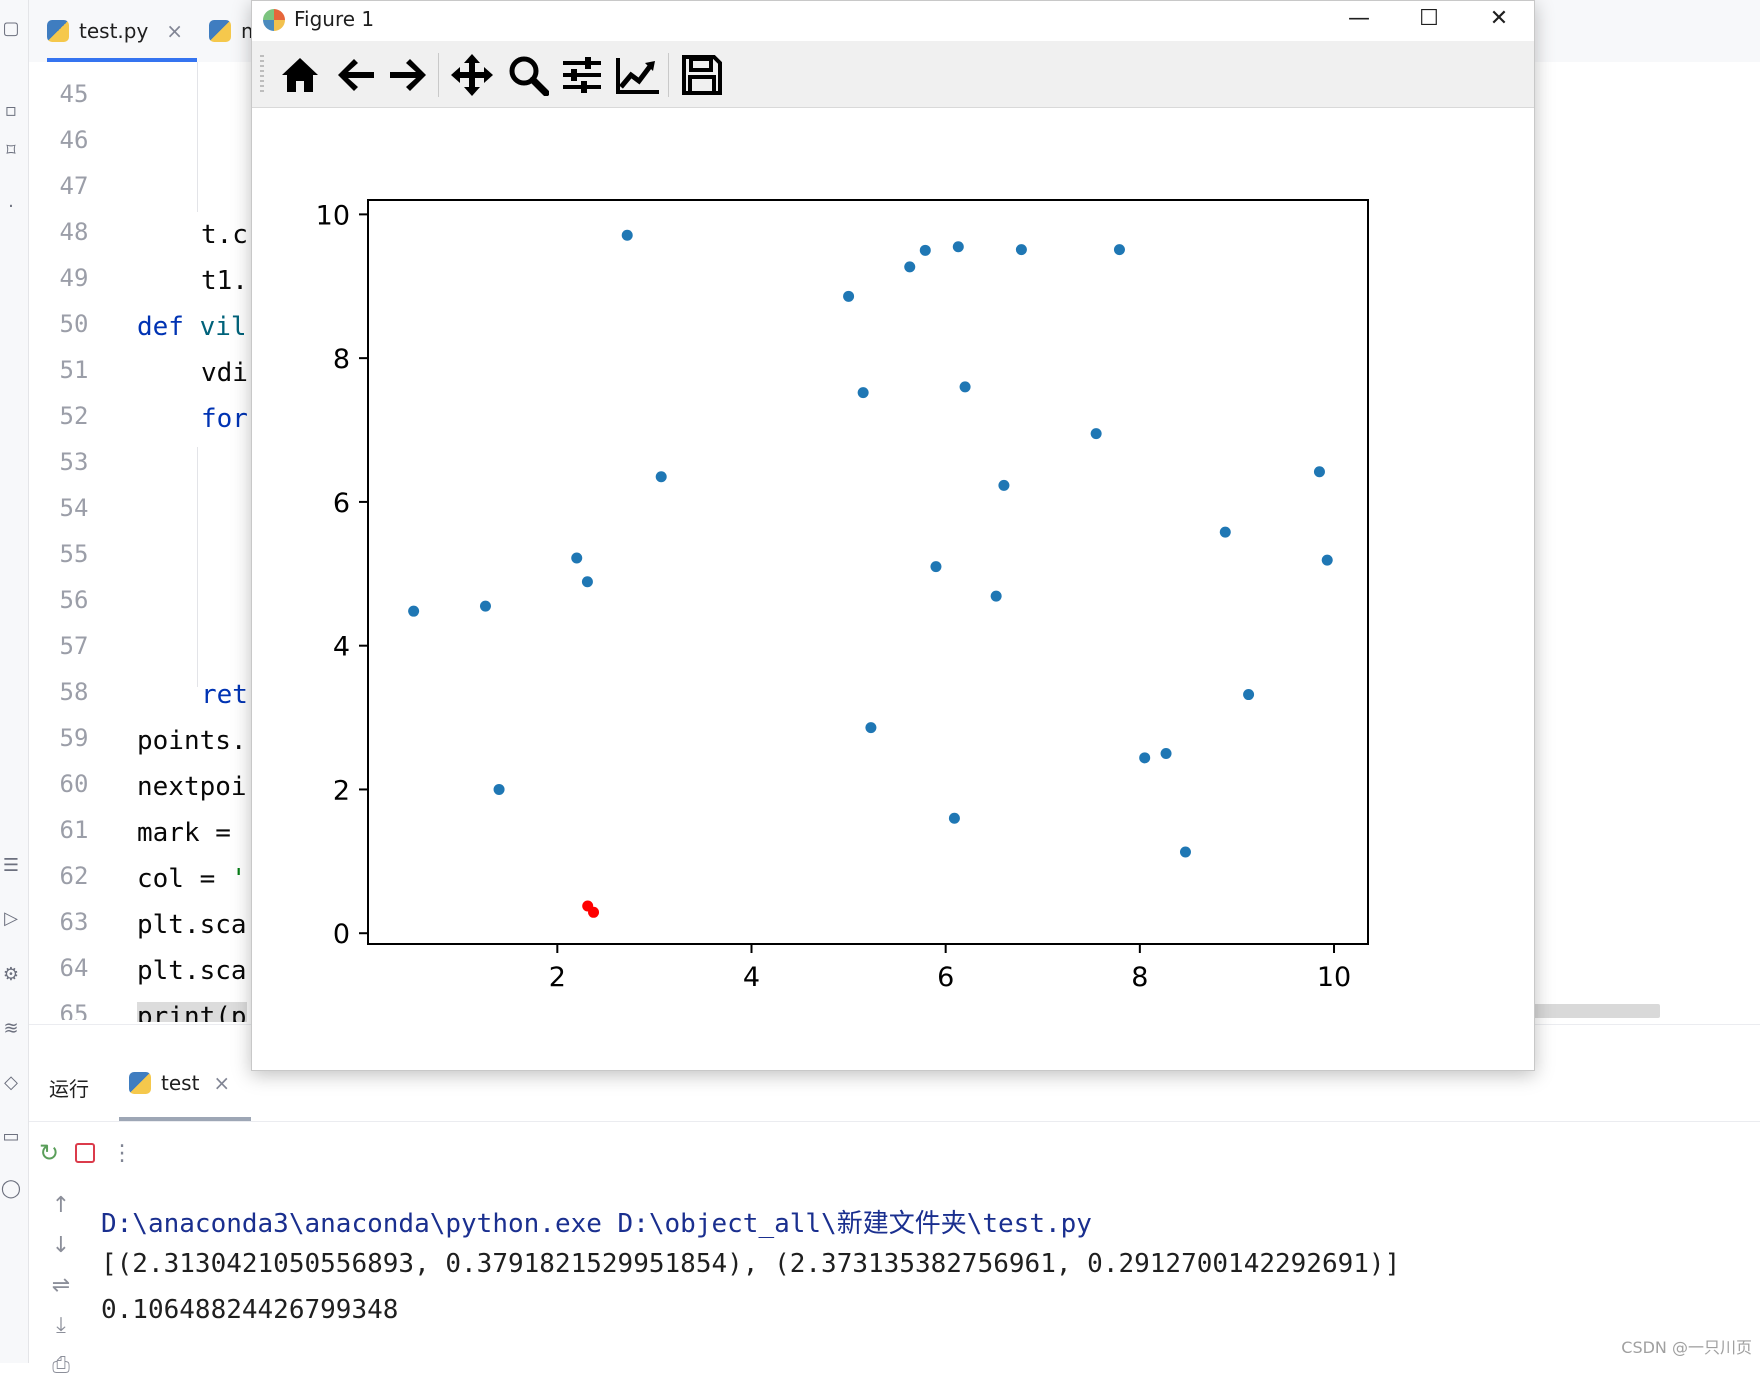 The height and width of the screenshot is (1393, 1760). What do you see at coordinates (61, 1333) in the screenshot?
I see `scroll-to-end-icon: ⤓` at bounding box center [61, 1333].